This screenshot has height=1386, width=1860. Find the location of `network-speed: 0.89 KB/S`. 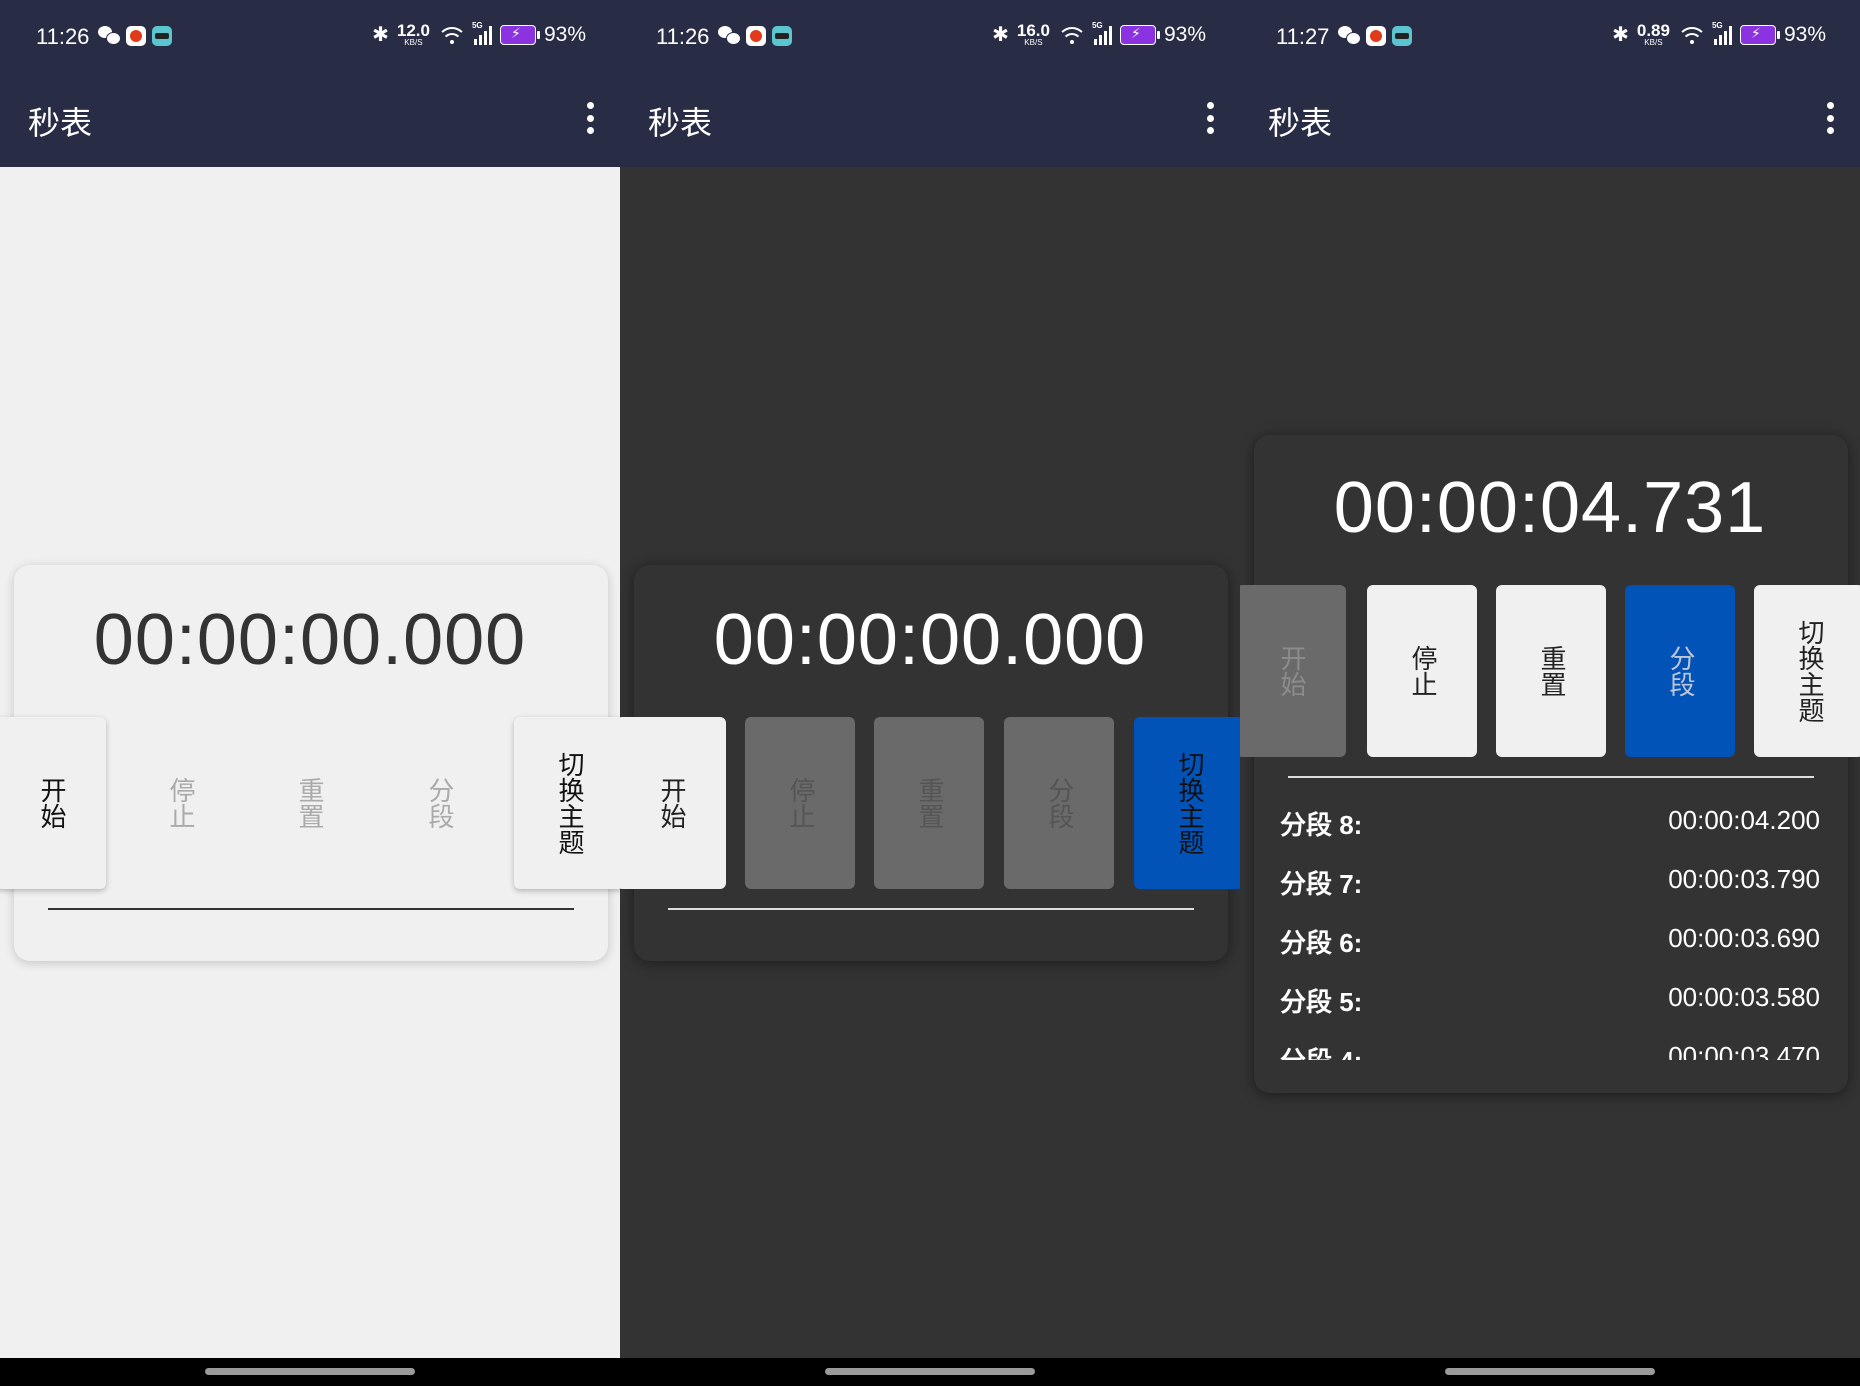

network-speed: 0.89 KB/S is located at coordinates (1653, 34).